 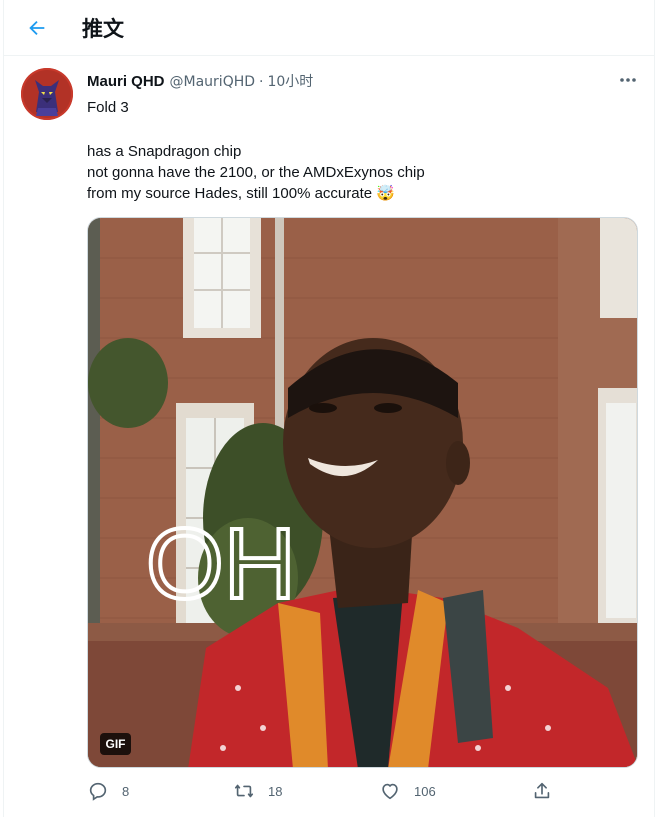 I want to click on back-arrow-icon, so click(x=37, y=28).